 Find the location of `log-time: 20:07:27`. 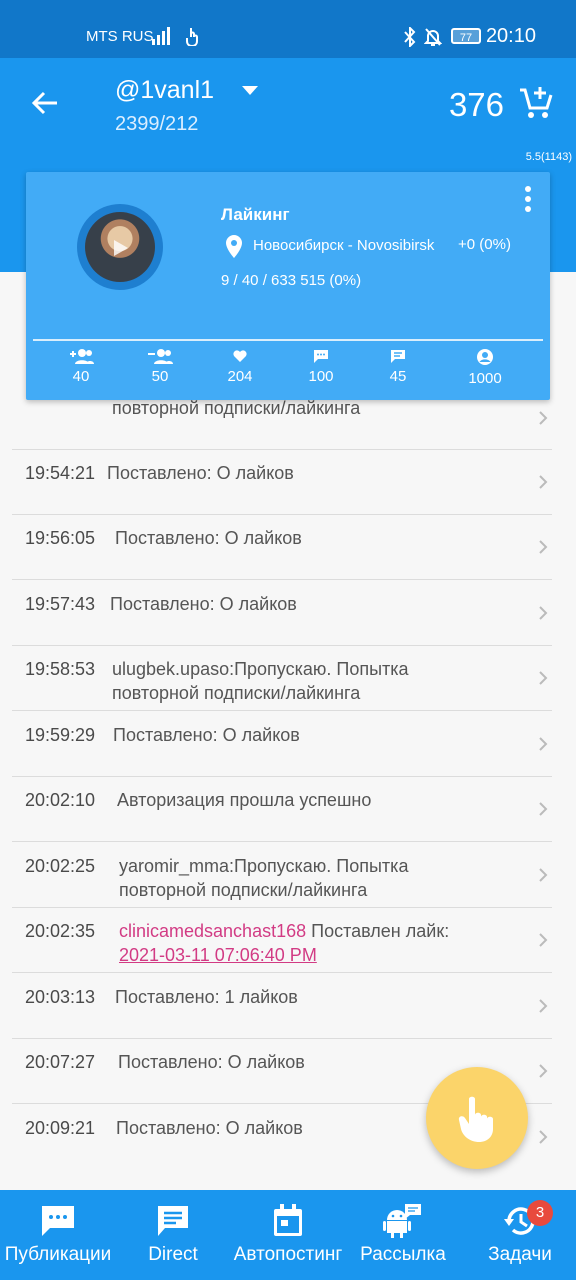

log-time: 20:07:27 is located at coordinates (60, 1062).